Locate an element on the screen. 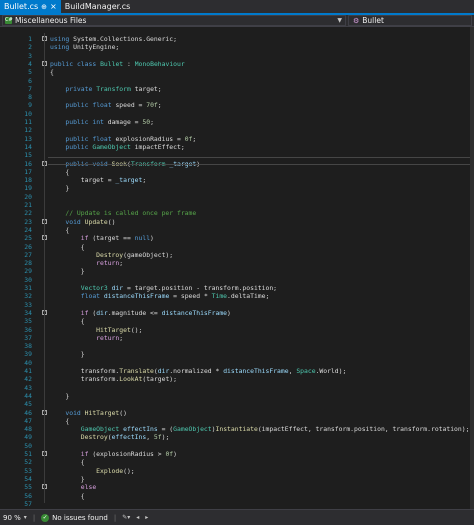  code-line: 40 is located at coordinates (235, 363).